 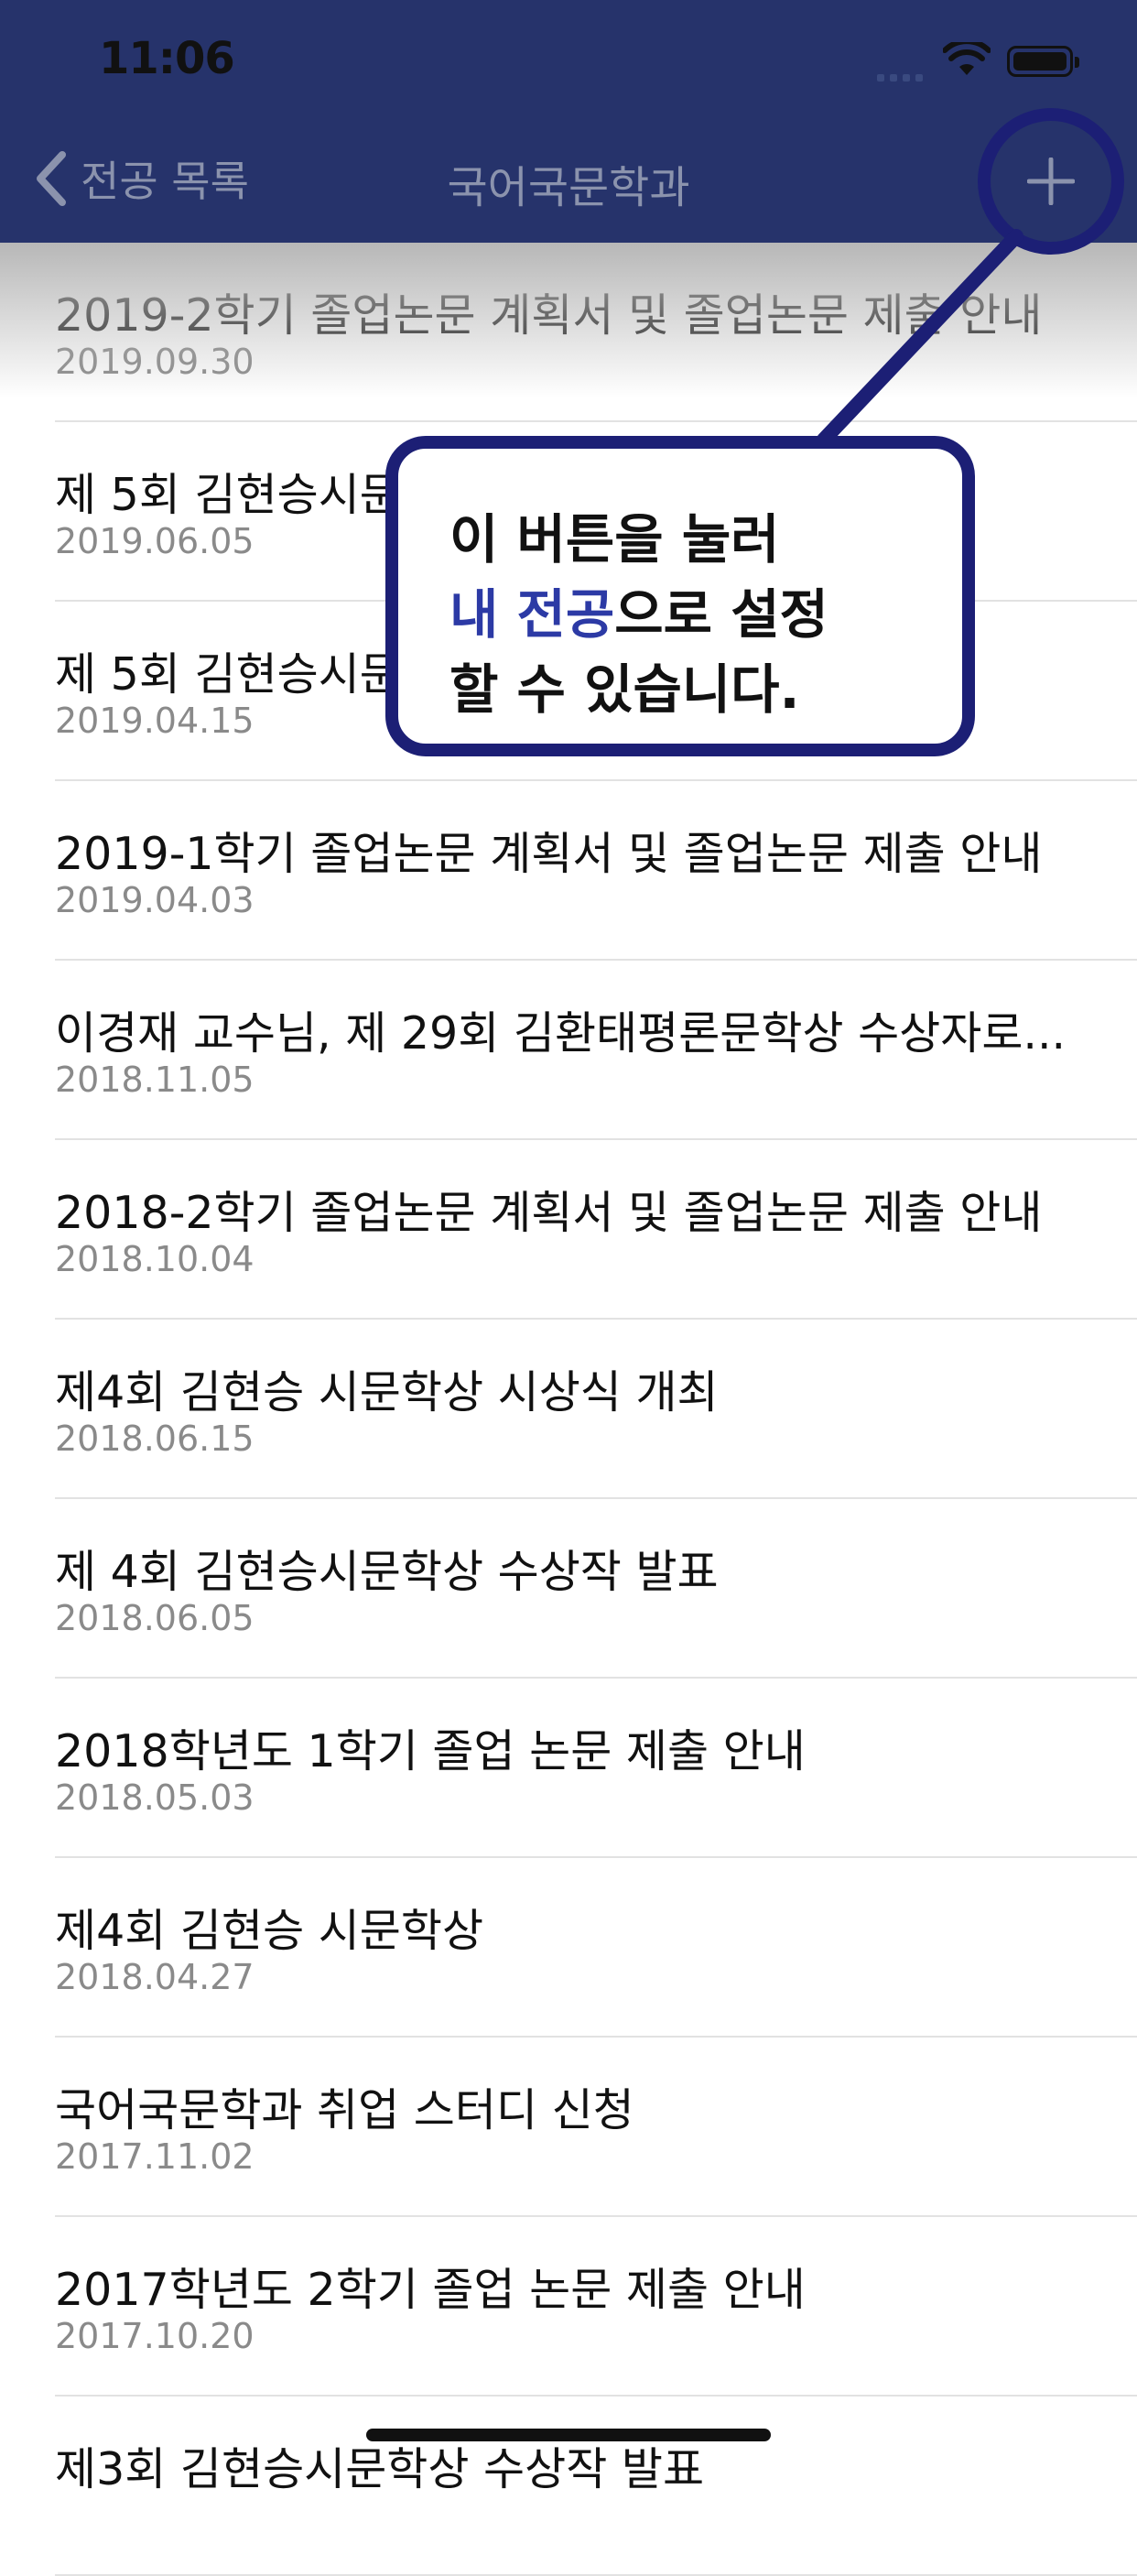 I want to click on notice-date: 2018.05.03, so click(x=154, y=1797).